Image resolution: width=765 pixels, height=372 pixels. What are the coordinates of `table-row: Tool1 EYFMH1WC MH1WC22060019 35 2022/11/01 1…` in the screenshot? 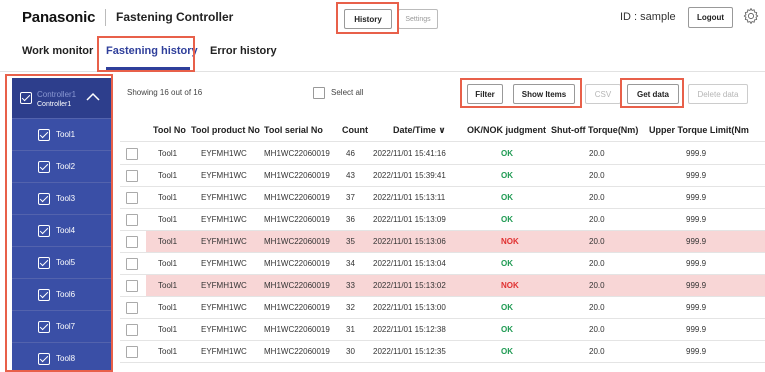 It's located at (455, 242).